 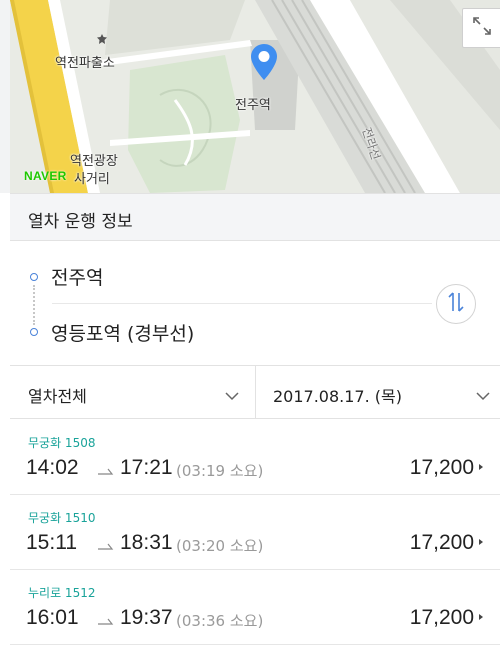 I want to click on travel-duration: (03:19 소요), so click(x=220, y=471).